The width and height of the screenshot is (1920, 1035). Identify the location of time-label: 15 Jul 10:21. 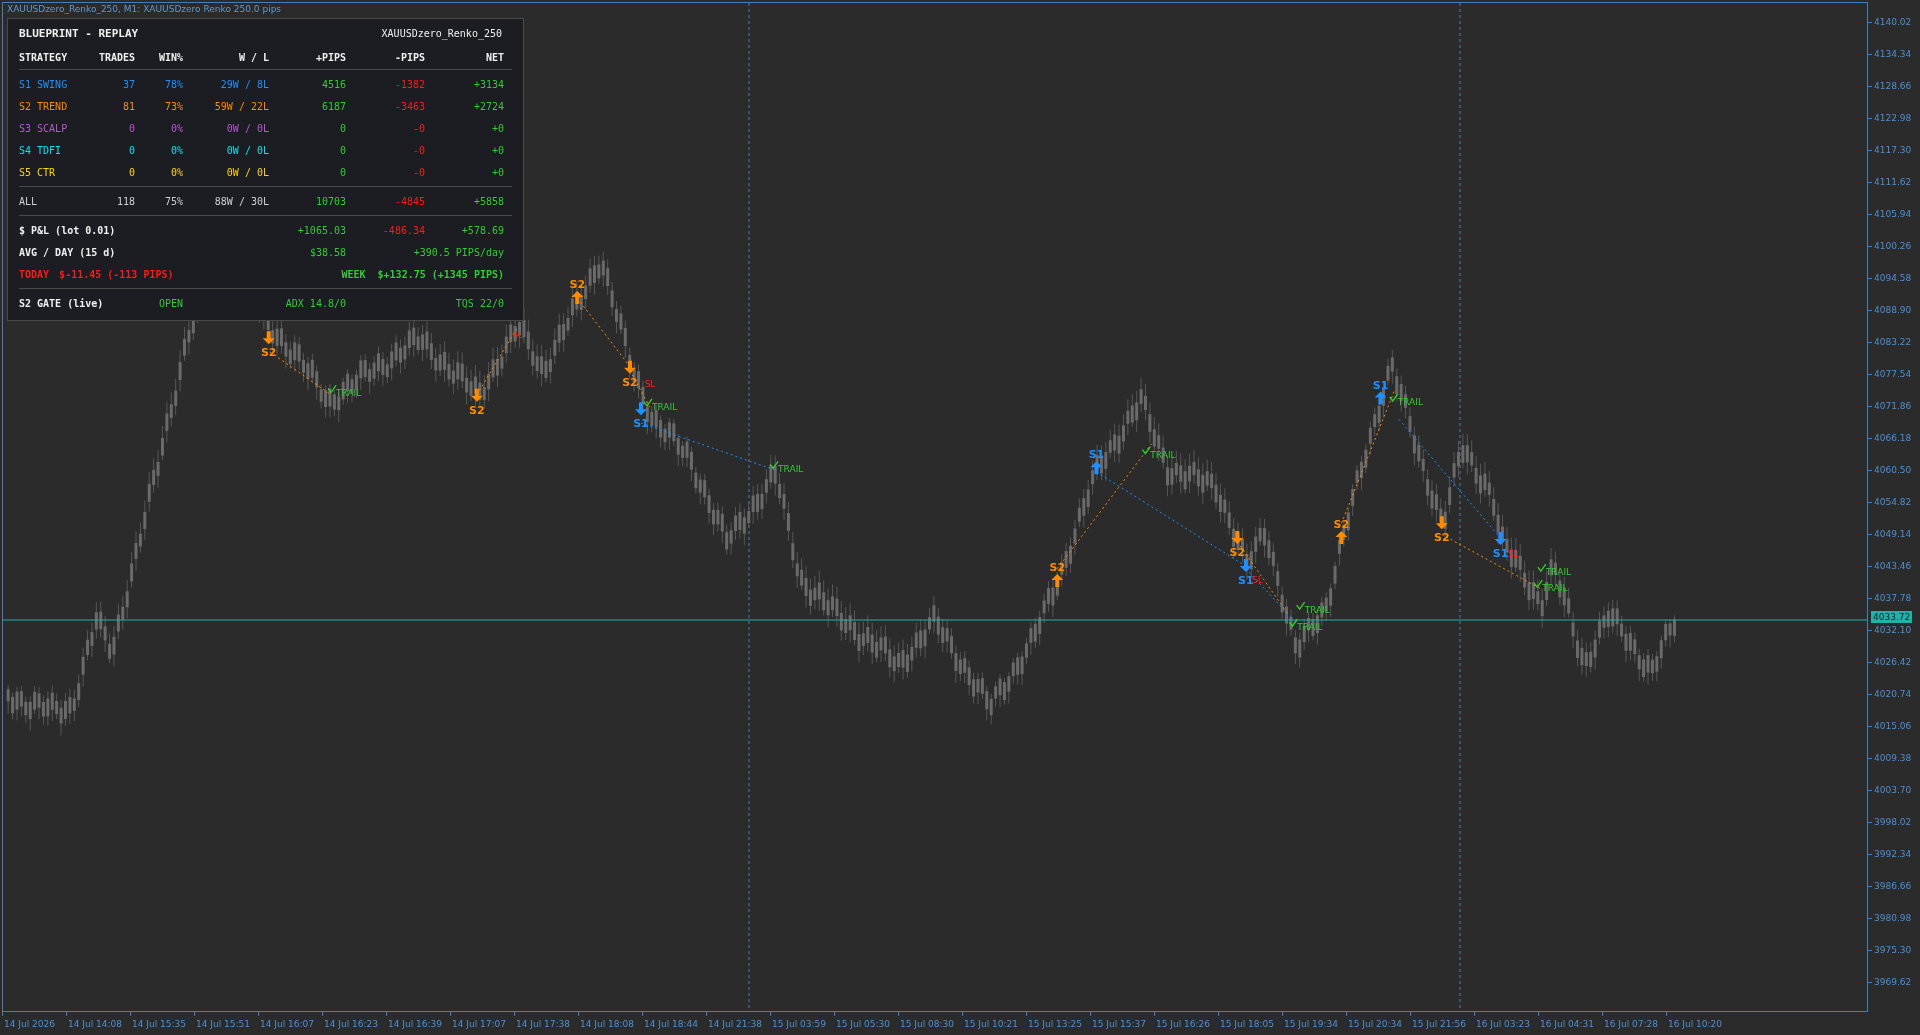
(994, 1022).